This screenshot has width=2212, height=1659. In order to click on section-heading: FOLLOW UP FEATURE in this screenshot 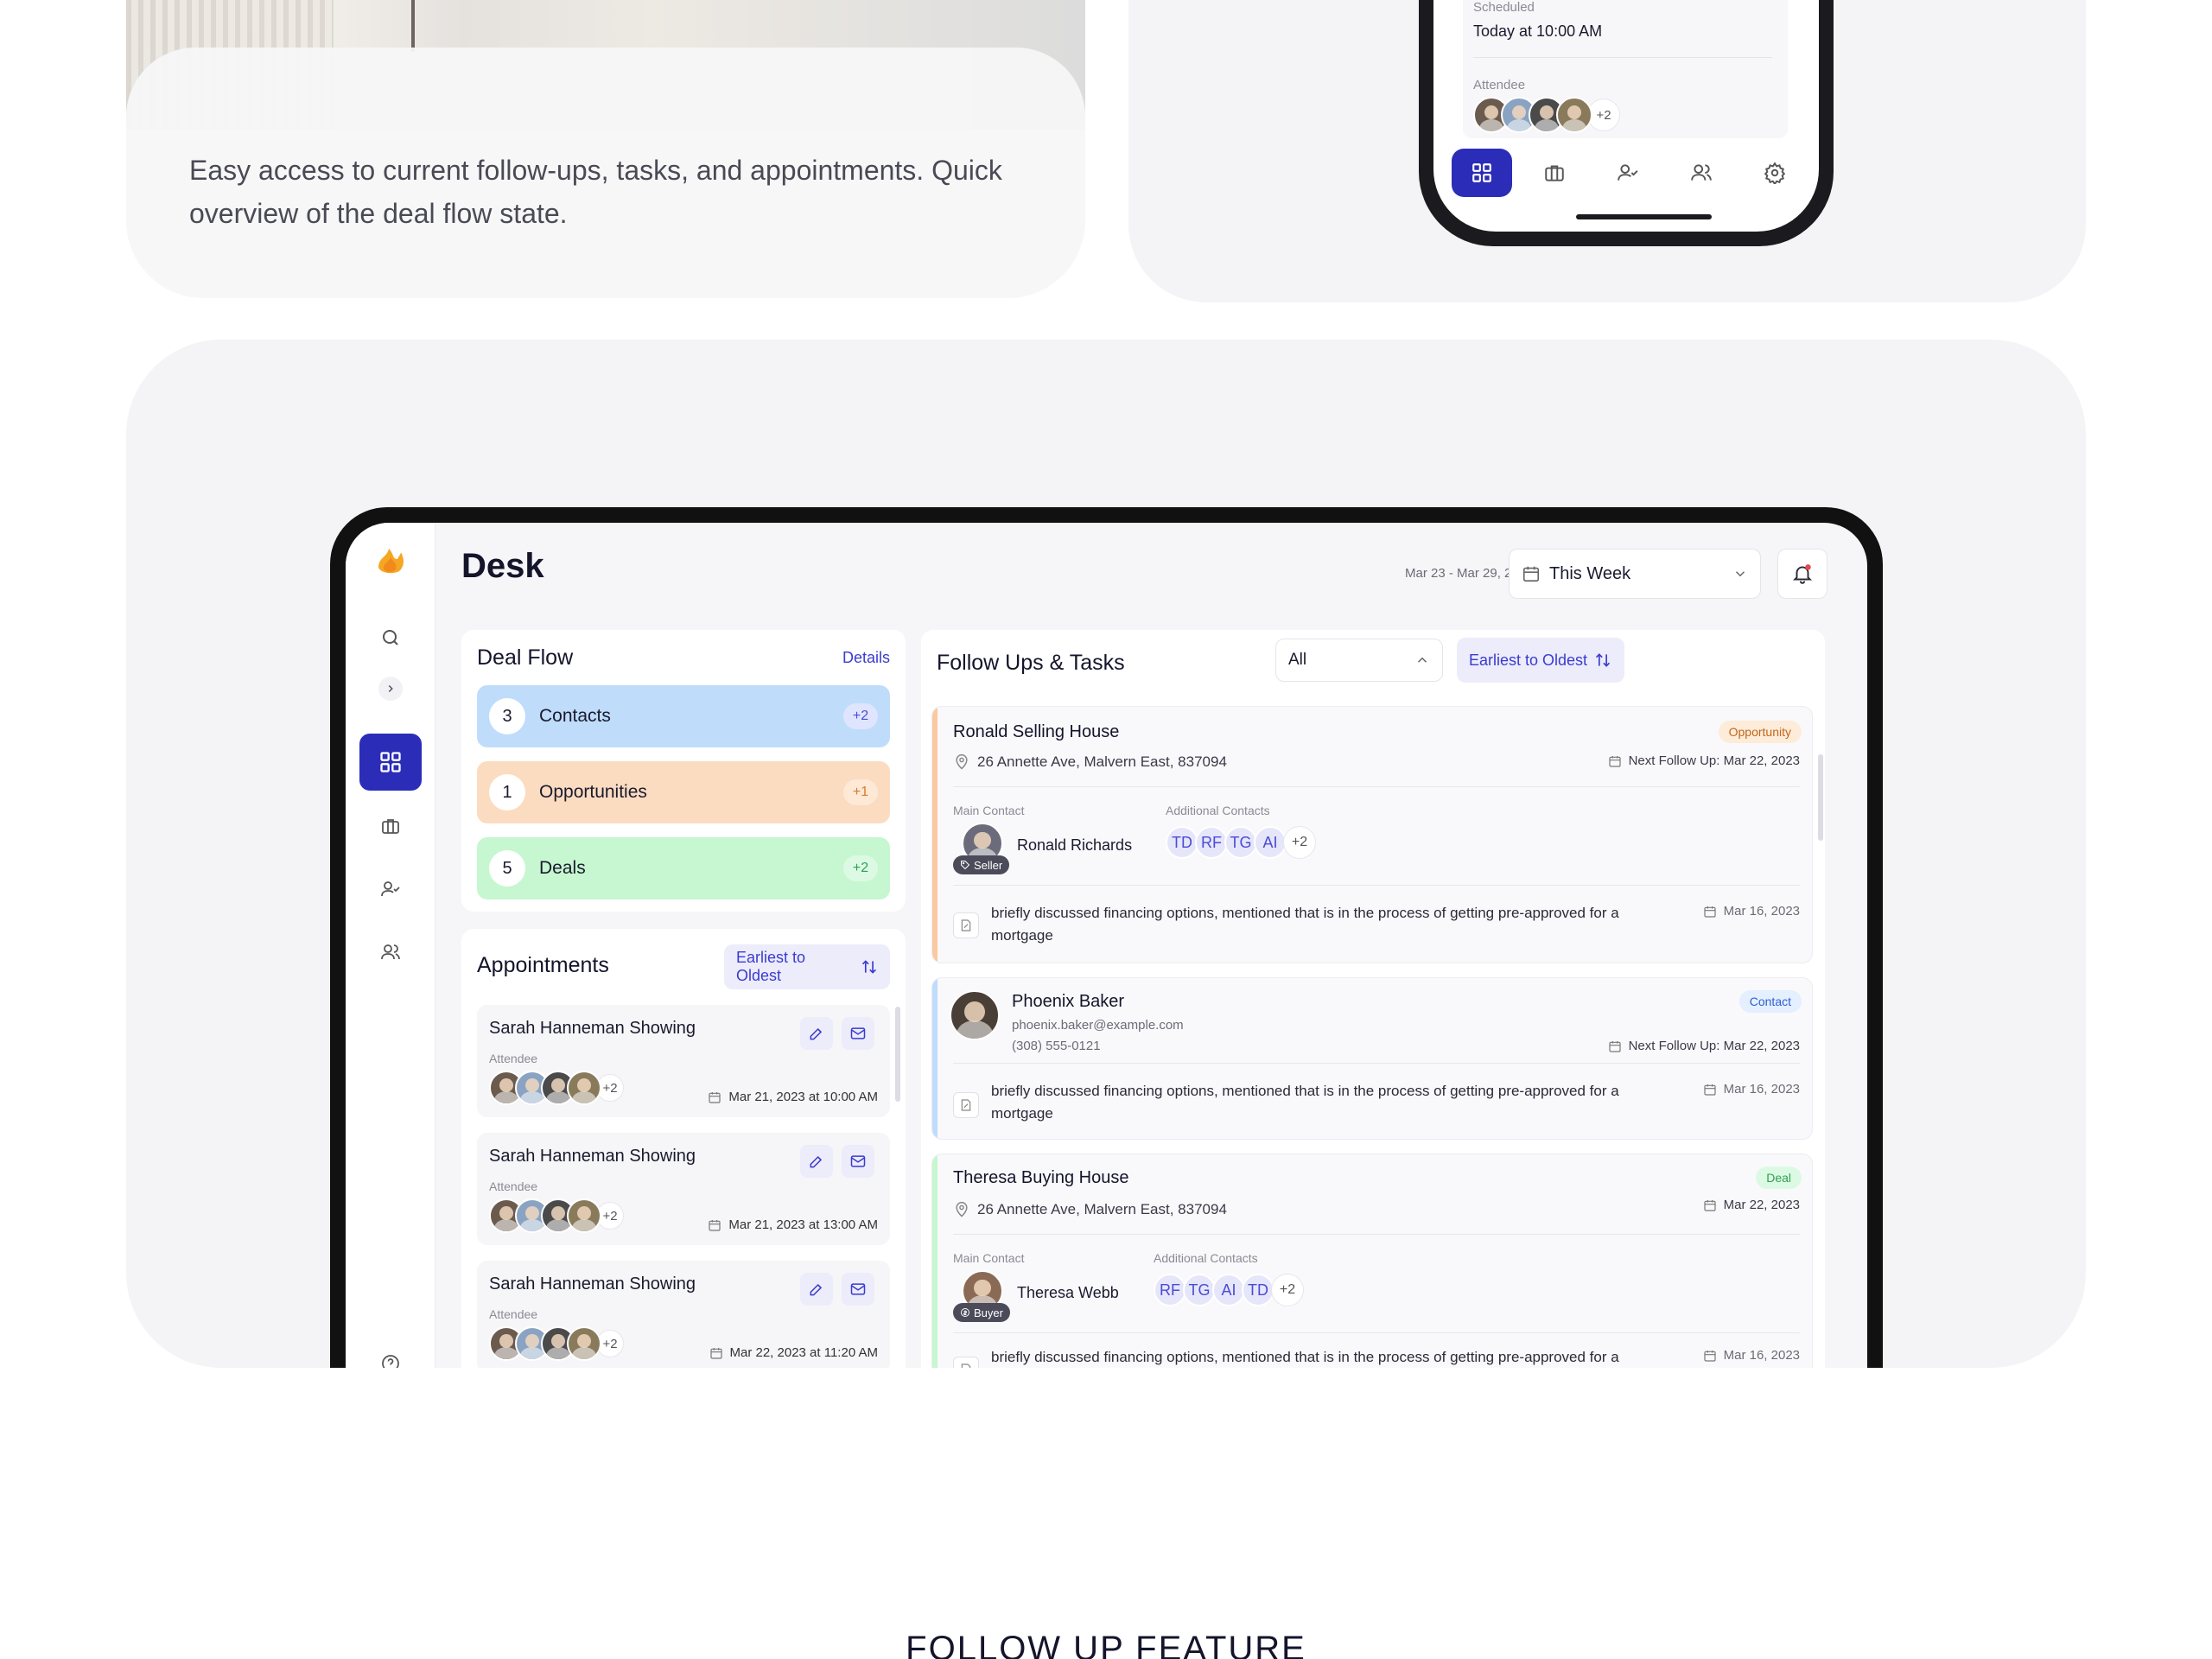, I will do `click(1106, 1644)`.